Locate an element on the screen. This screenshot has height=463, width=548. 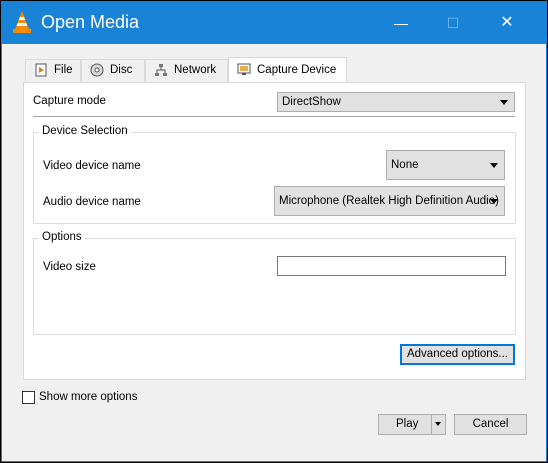
tab-network: Network is located at coordinates (186, 70).